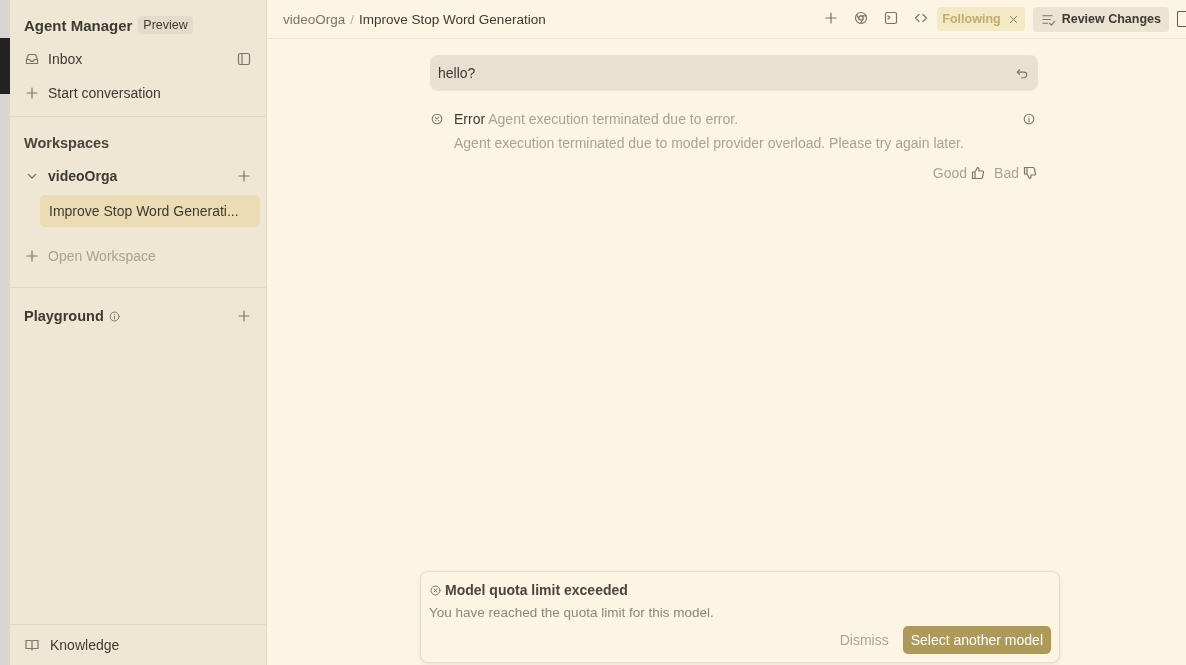 This screenshot has height=665, width=1186. Describe the element at coordinates (138, 59) in the screenshot. I see `sidebar-item: Inbox` at that location.